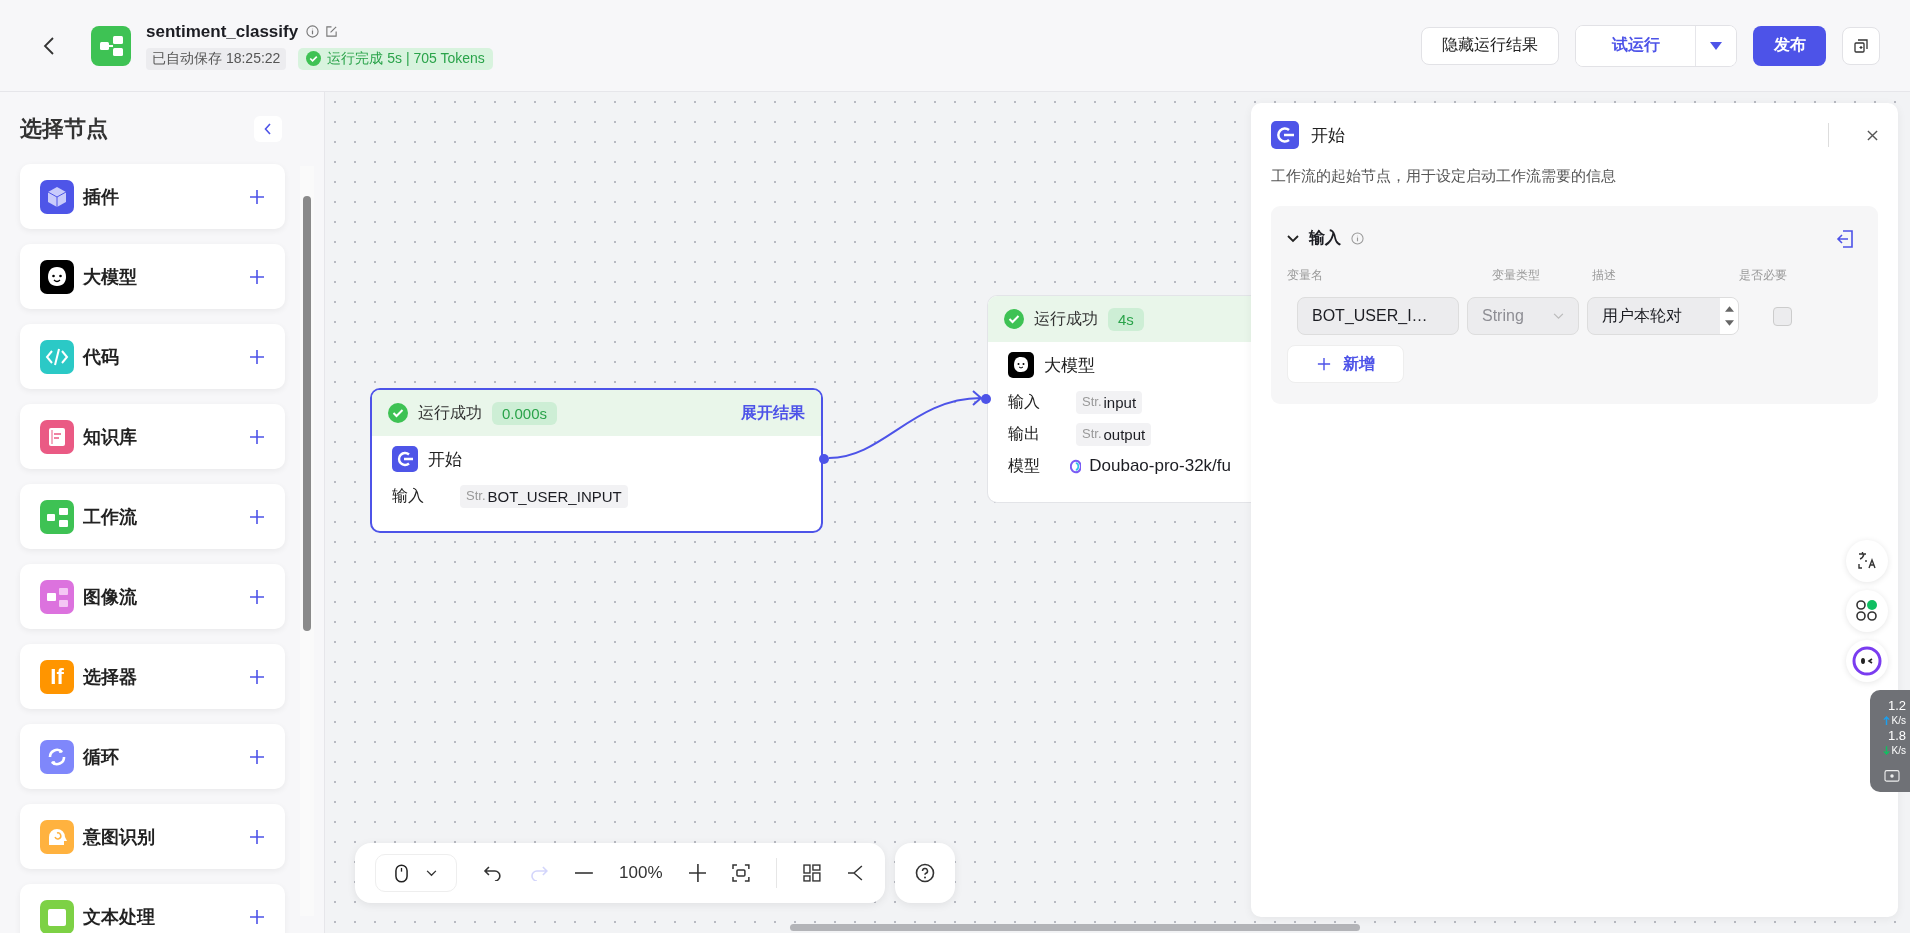 This screenshot has height=933, width=1910. I want to click on node-title: 开始, so click(445, 459).